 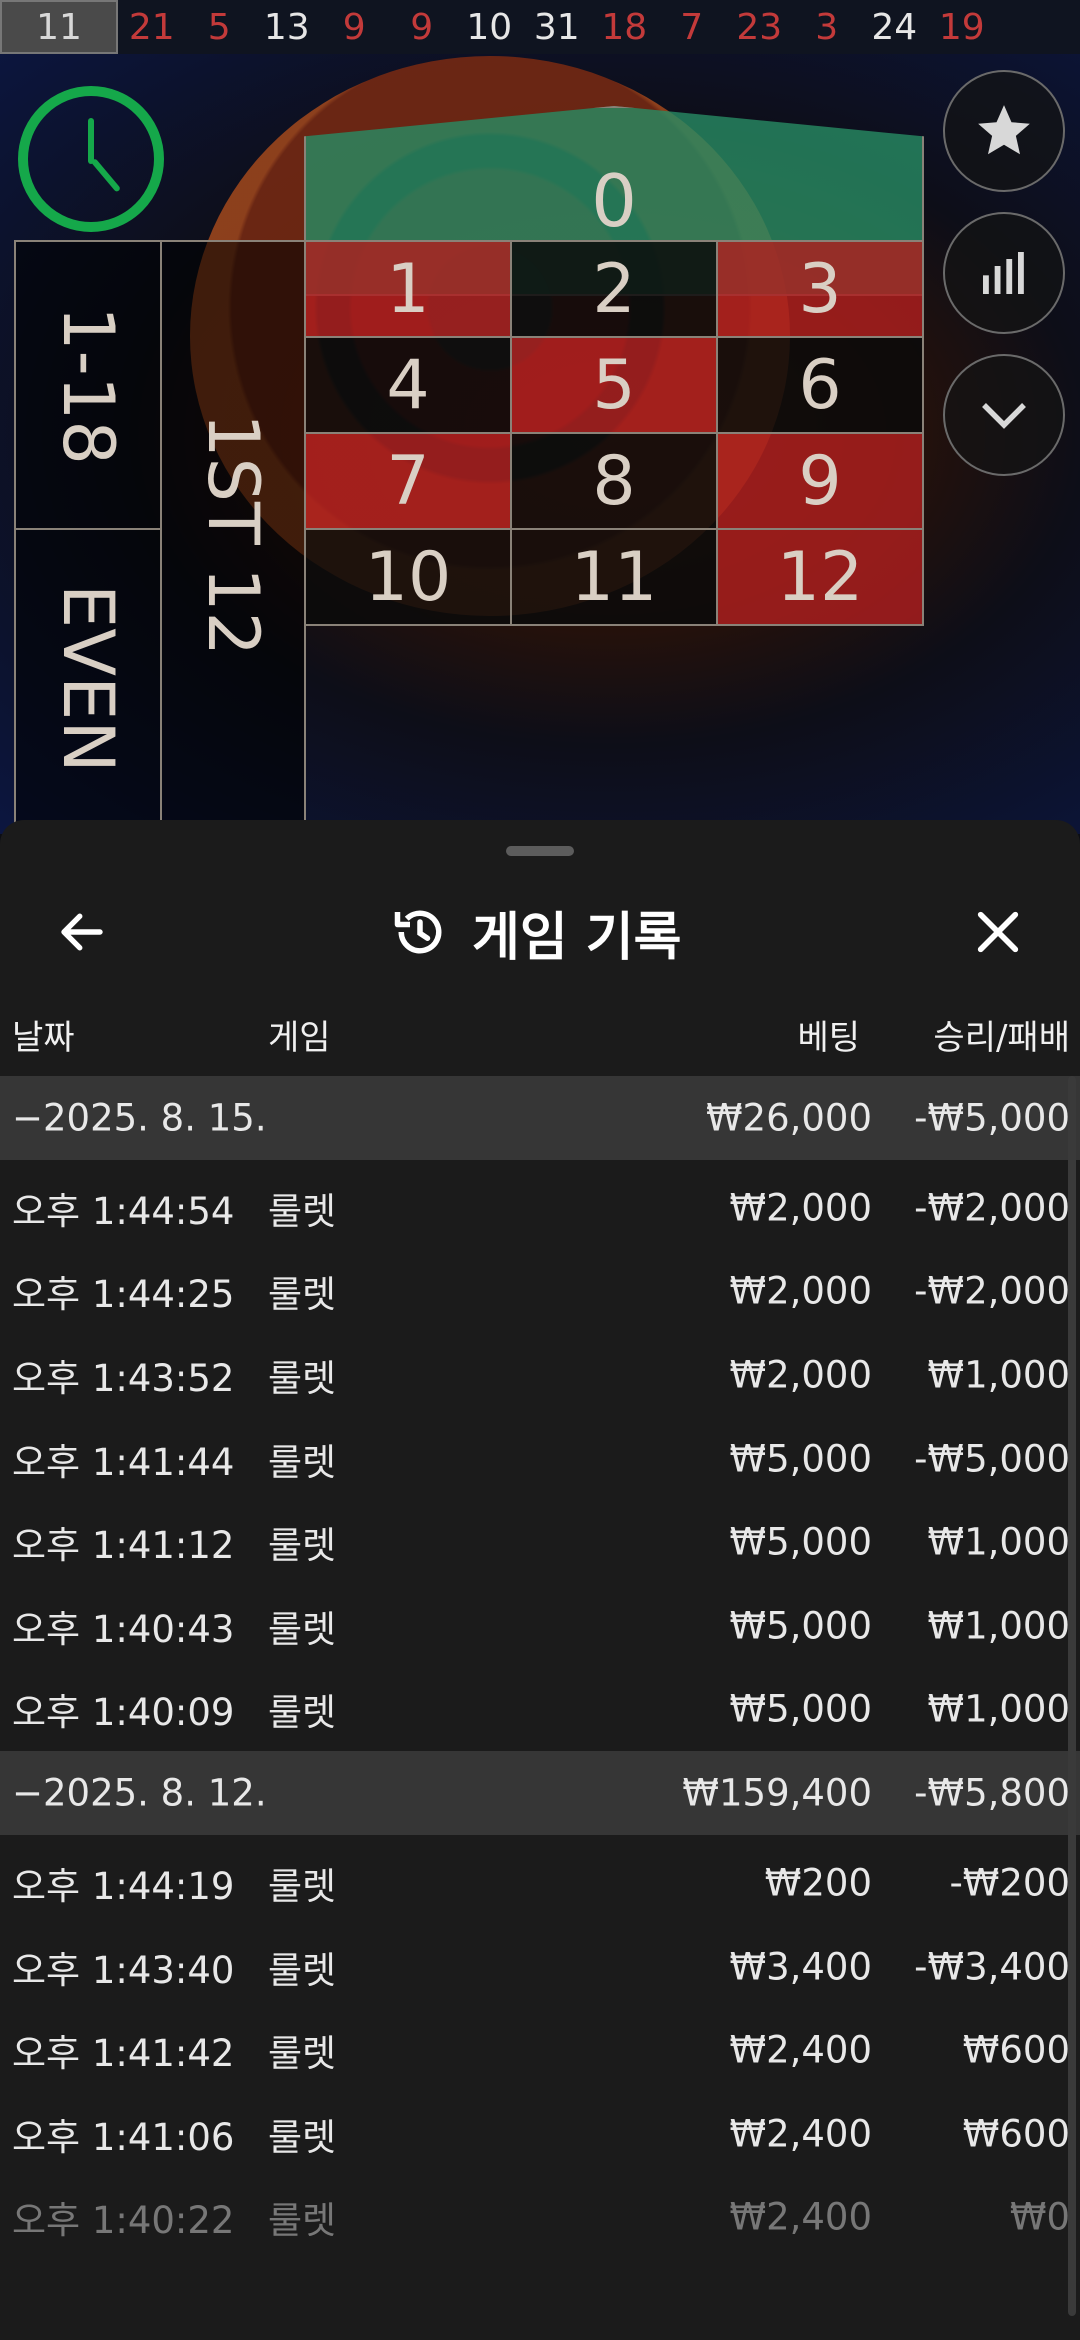 What do you see at coordinates (540, 2050) in the screenshot?
I see `history-row: 오후 1:41:42 룰렛 ₩2,400 ₩600` at bounding box center [540, 2050].